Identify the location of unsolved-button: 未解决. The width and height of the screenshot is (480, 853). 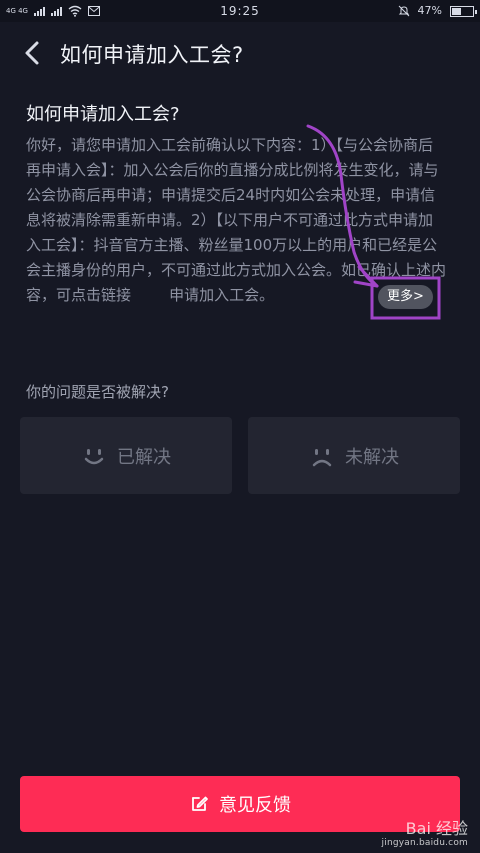
(354, 455).